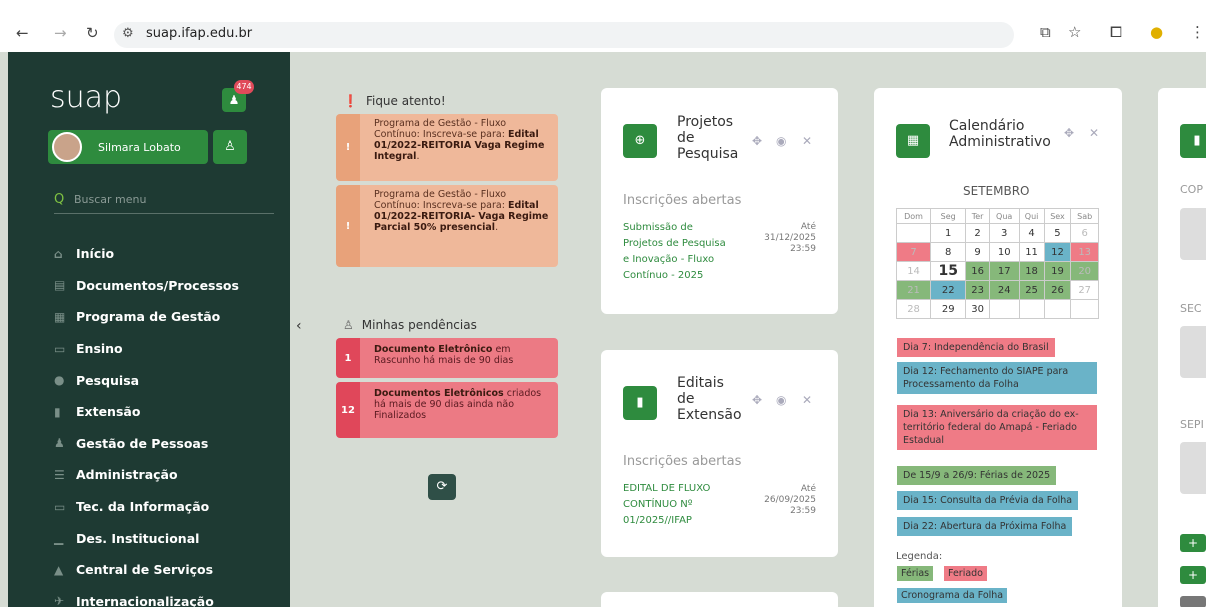  Describe the element at coordinates (164, 203) in the screenshot. I see `search-menu: Q Buscar menu` at that location.